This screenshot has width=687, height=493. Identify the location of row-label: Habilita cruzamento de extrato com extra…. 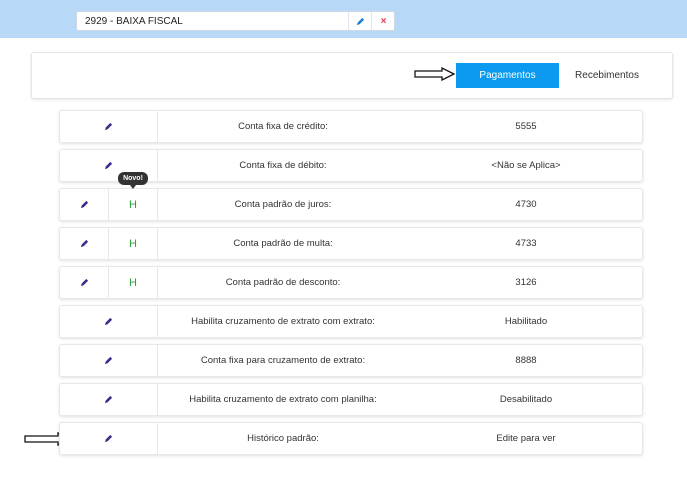
(283, 321).